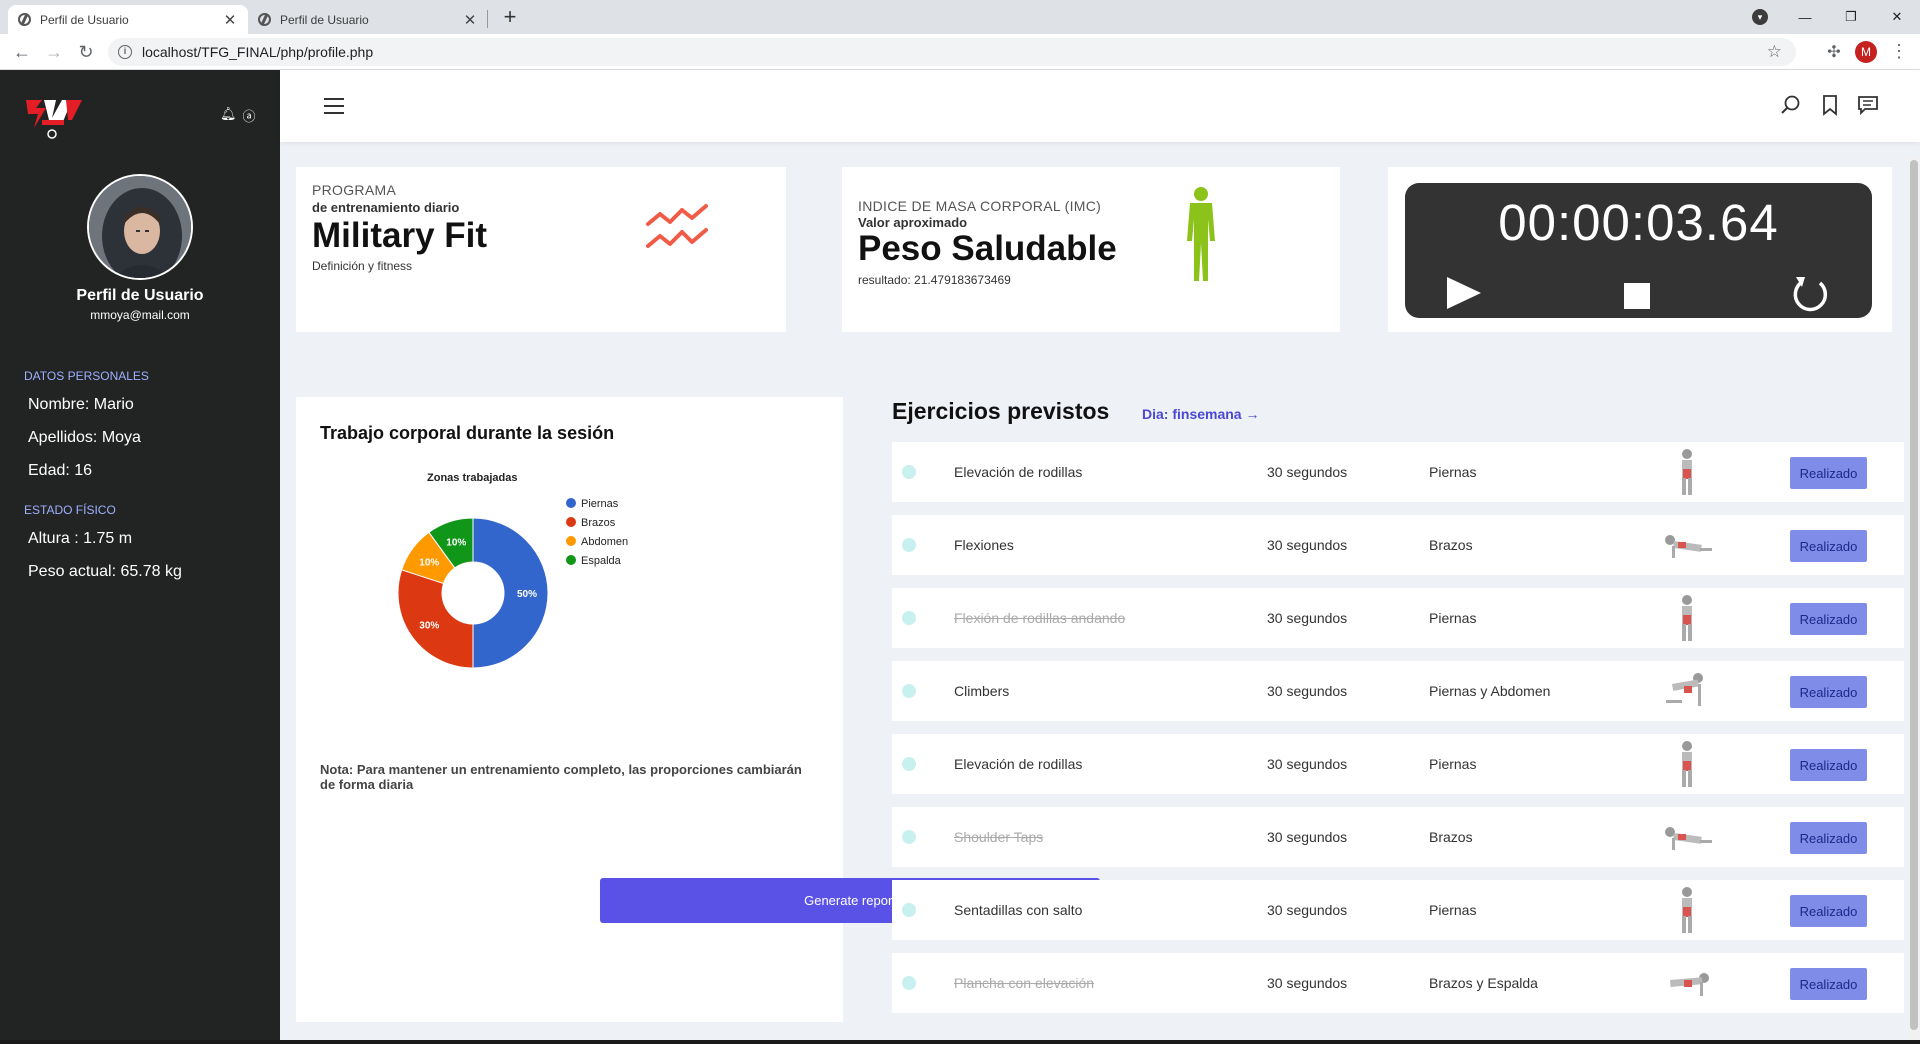  What do you see at coordinates (362, 266) in the screenshot?
I see `program-description: Definición y fitness` at bounding box center [362, 266].